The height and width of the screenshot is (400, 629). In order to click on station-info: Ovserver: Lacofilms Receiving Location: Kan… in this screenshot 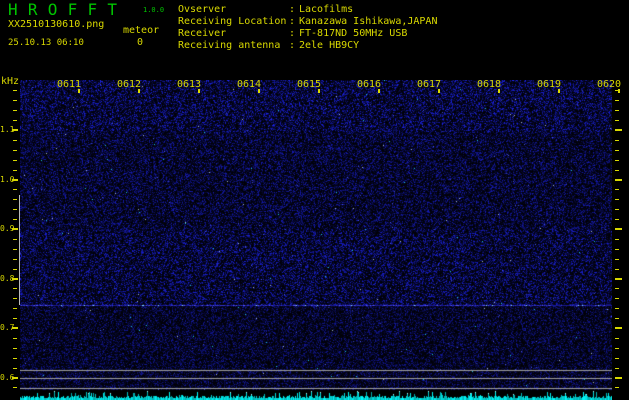, I will do `click(307, 28)`.